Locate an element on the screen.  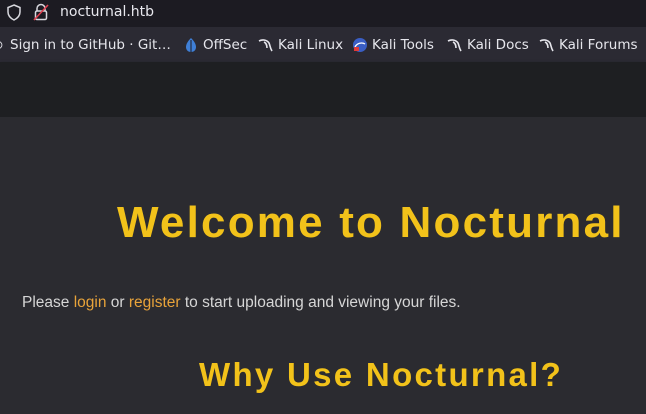
url-text: nocturnal.htb is located at coordinates (107, 12).